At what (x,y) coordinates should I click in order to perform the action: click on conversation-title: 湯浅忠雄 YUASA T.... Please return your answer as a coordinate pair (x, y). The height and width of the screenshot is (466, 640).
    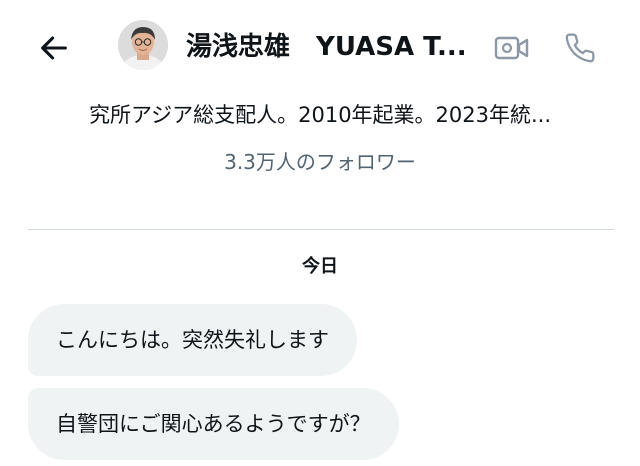
    Looking at the image, I should click on (331, 47).